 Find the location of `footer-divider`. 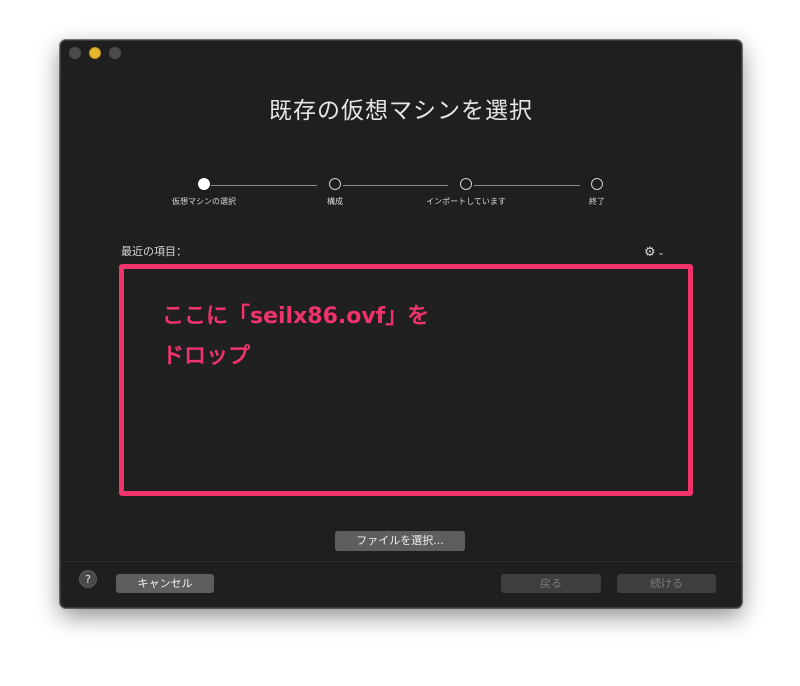

footer-divider is located at coordinates (401, 561).